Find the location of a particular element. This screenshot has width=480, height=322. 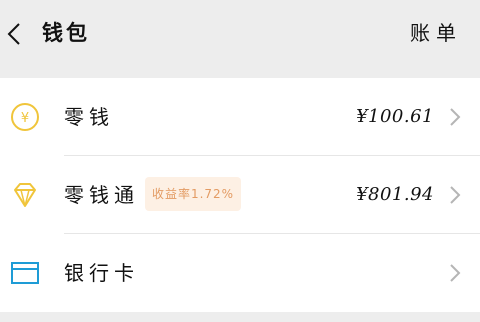

wallet-item-label: 零钱 is located at coordinates (89, 117).